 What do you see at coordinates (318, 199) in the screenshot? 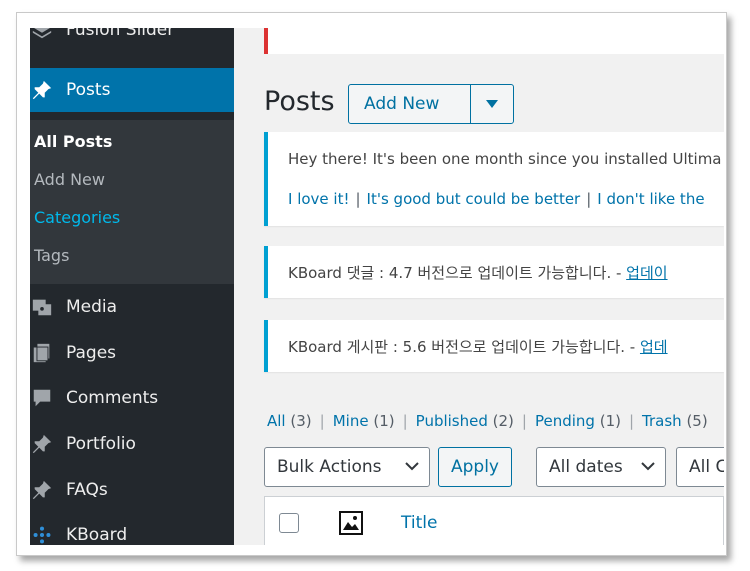
I see `love-it-link: I love it!` at bounding box center [318, 199].